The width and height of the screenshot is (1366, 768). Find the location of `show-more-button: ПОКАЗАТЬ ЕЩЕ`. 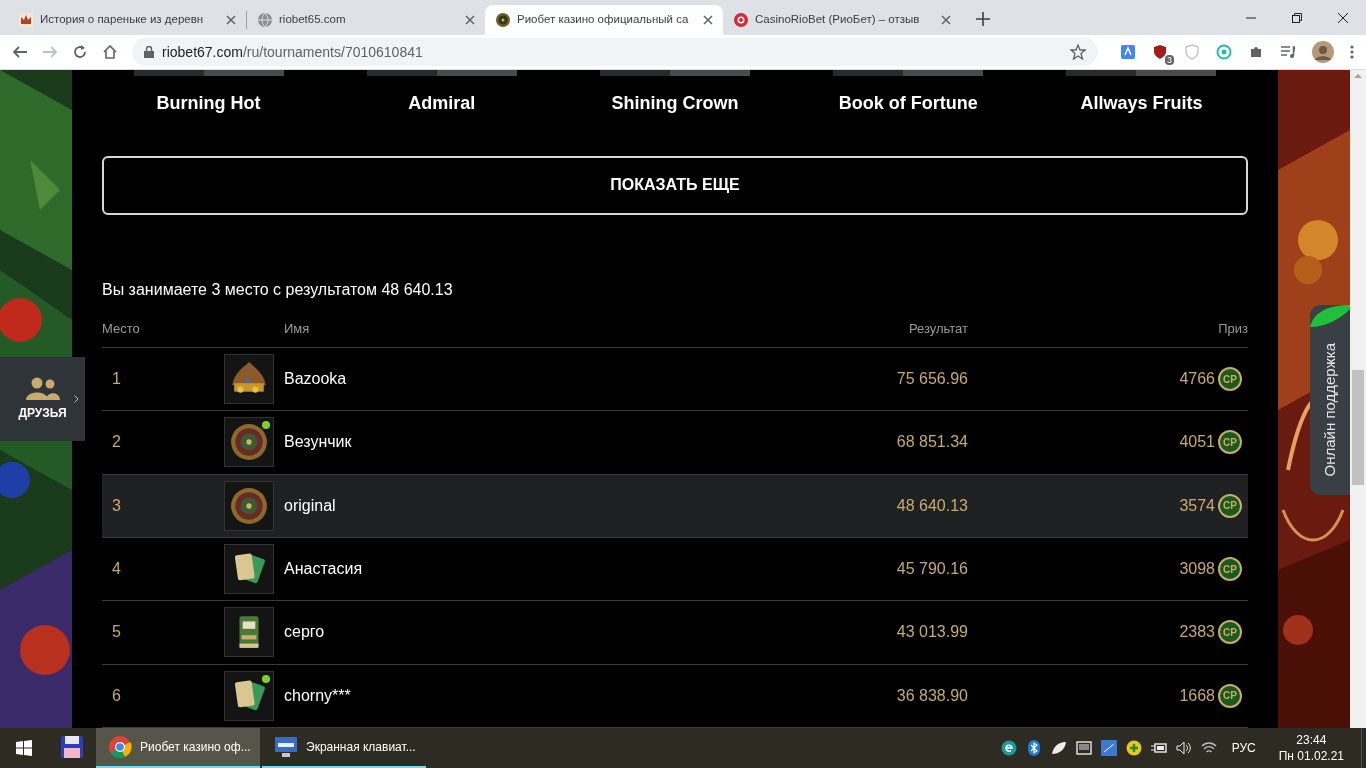

show-more-button: ПОКАЗАТЬ ЕЩЕ is located at coordinates (675, 185).